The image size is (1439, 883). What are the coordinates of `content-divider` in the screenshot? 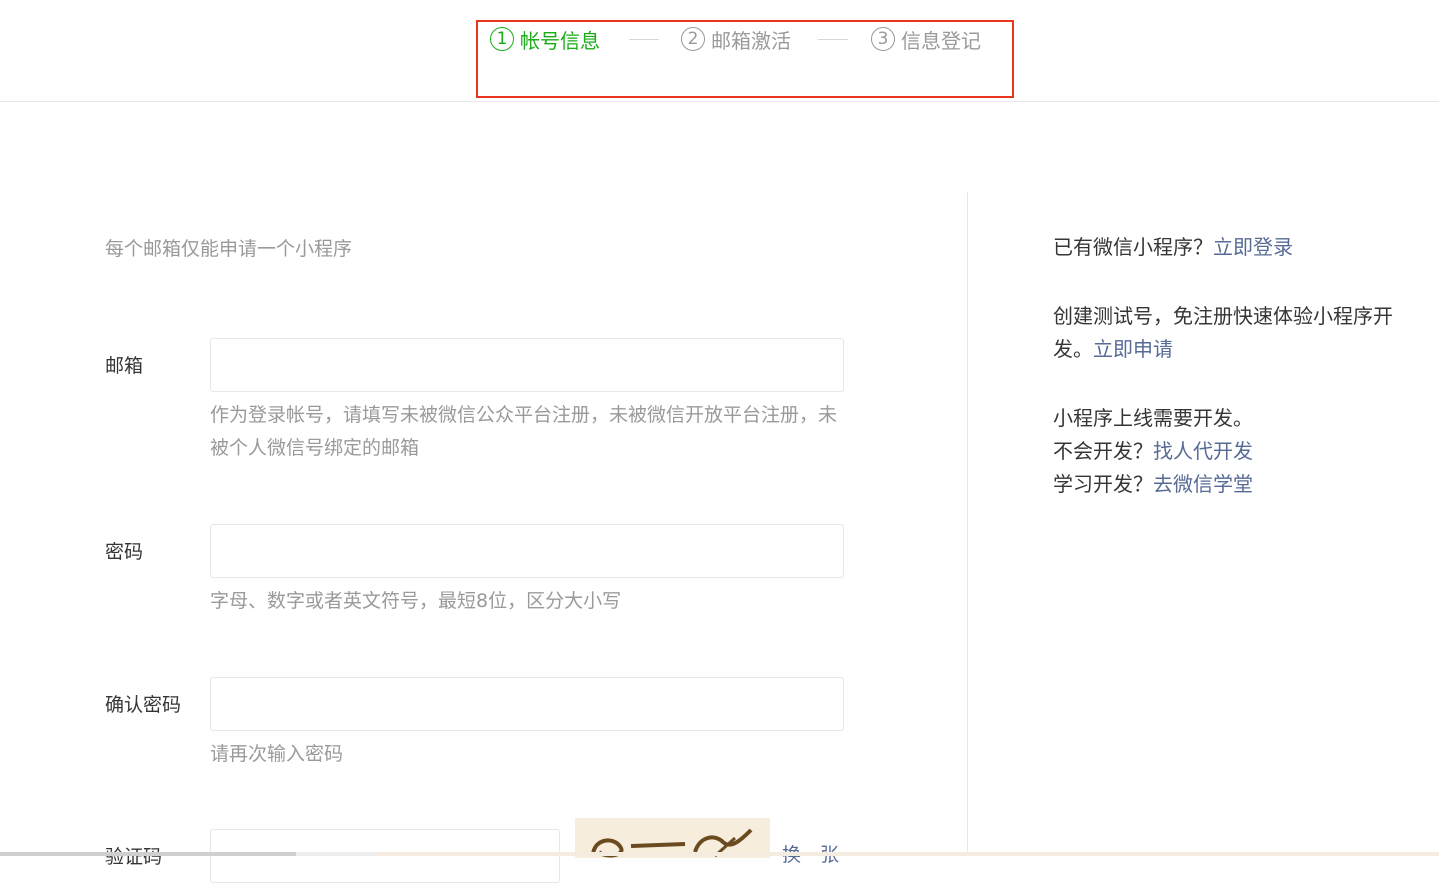 It's located at (967, 524).